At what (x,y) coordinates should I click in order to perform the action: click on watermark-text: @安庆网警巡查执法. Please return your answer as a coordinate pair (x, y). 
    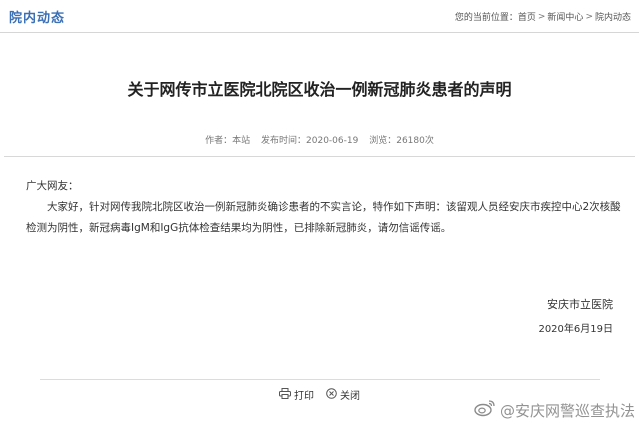
    Looking at the image, I should click on (567, 410).